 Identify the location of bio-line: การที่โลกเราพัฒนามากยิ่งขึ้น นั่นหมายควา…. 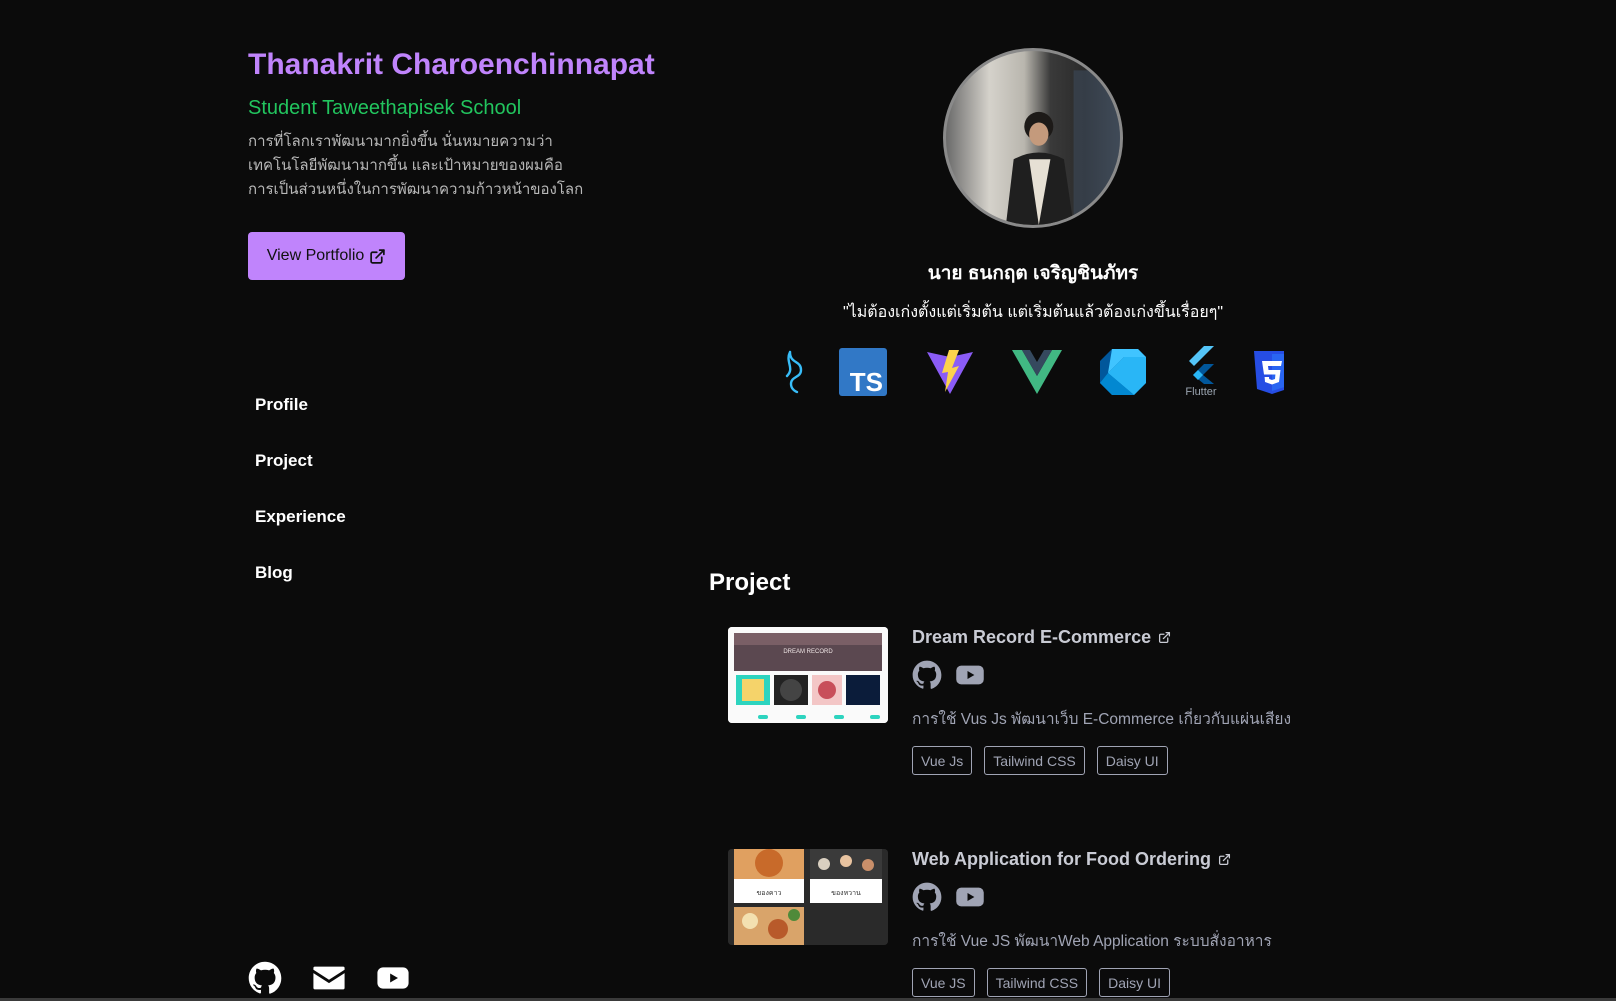
(400, 141).